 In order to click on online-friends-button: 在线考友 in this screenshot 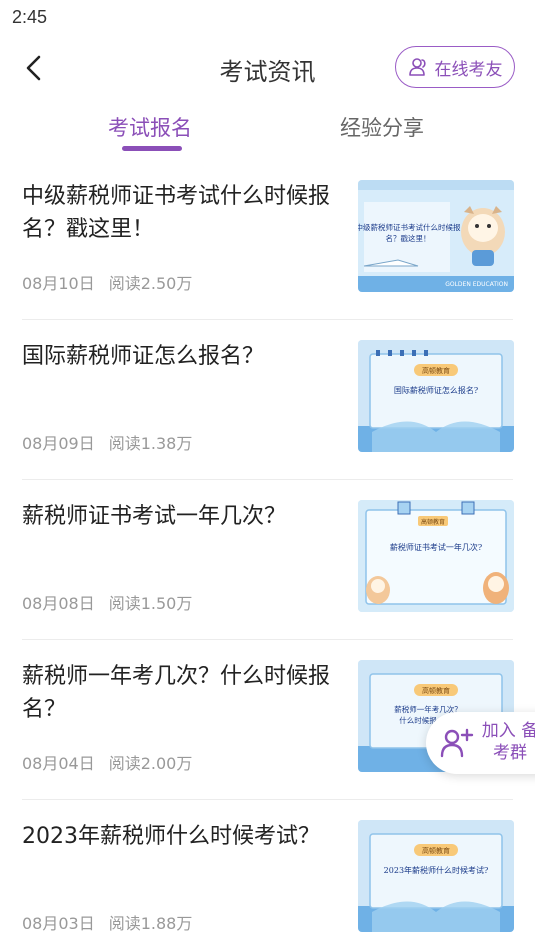, I will do `click(455, 67)`.